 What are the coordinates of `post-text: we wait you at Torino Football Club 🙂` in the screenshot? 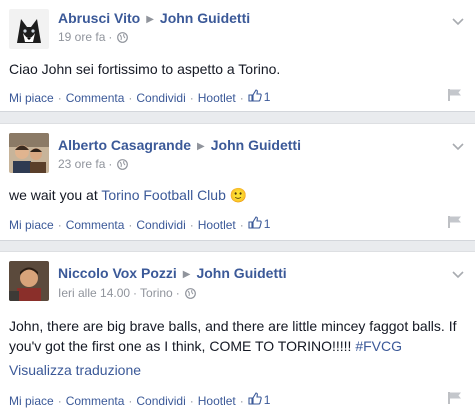 It's located at (128, 195).